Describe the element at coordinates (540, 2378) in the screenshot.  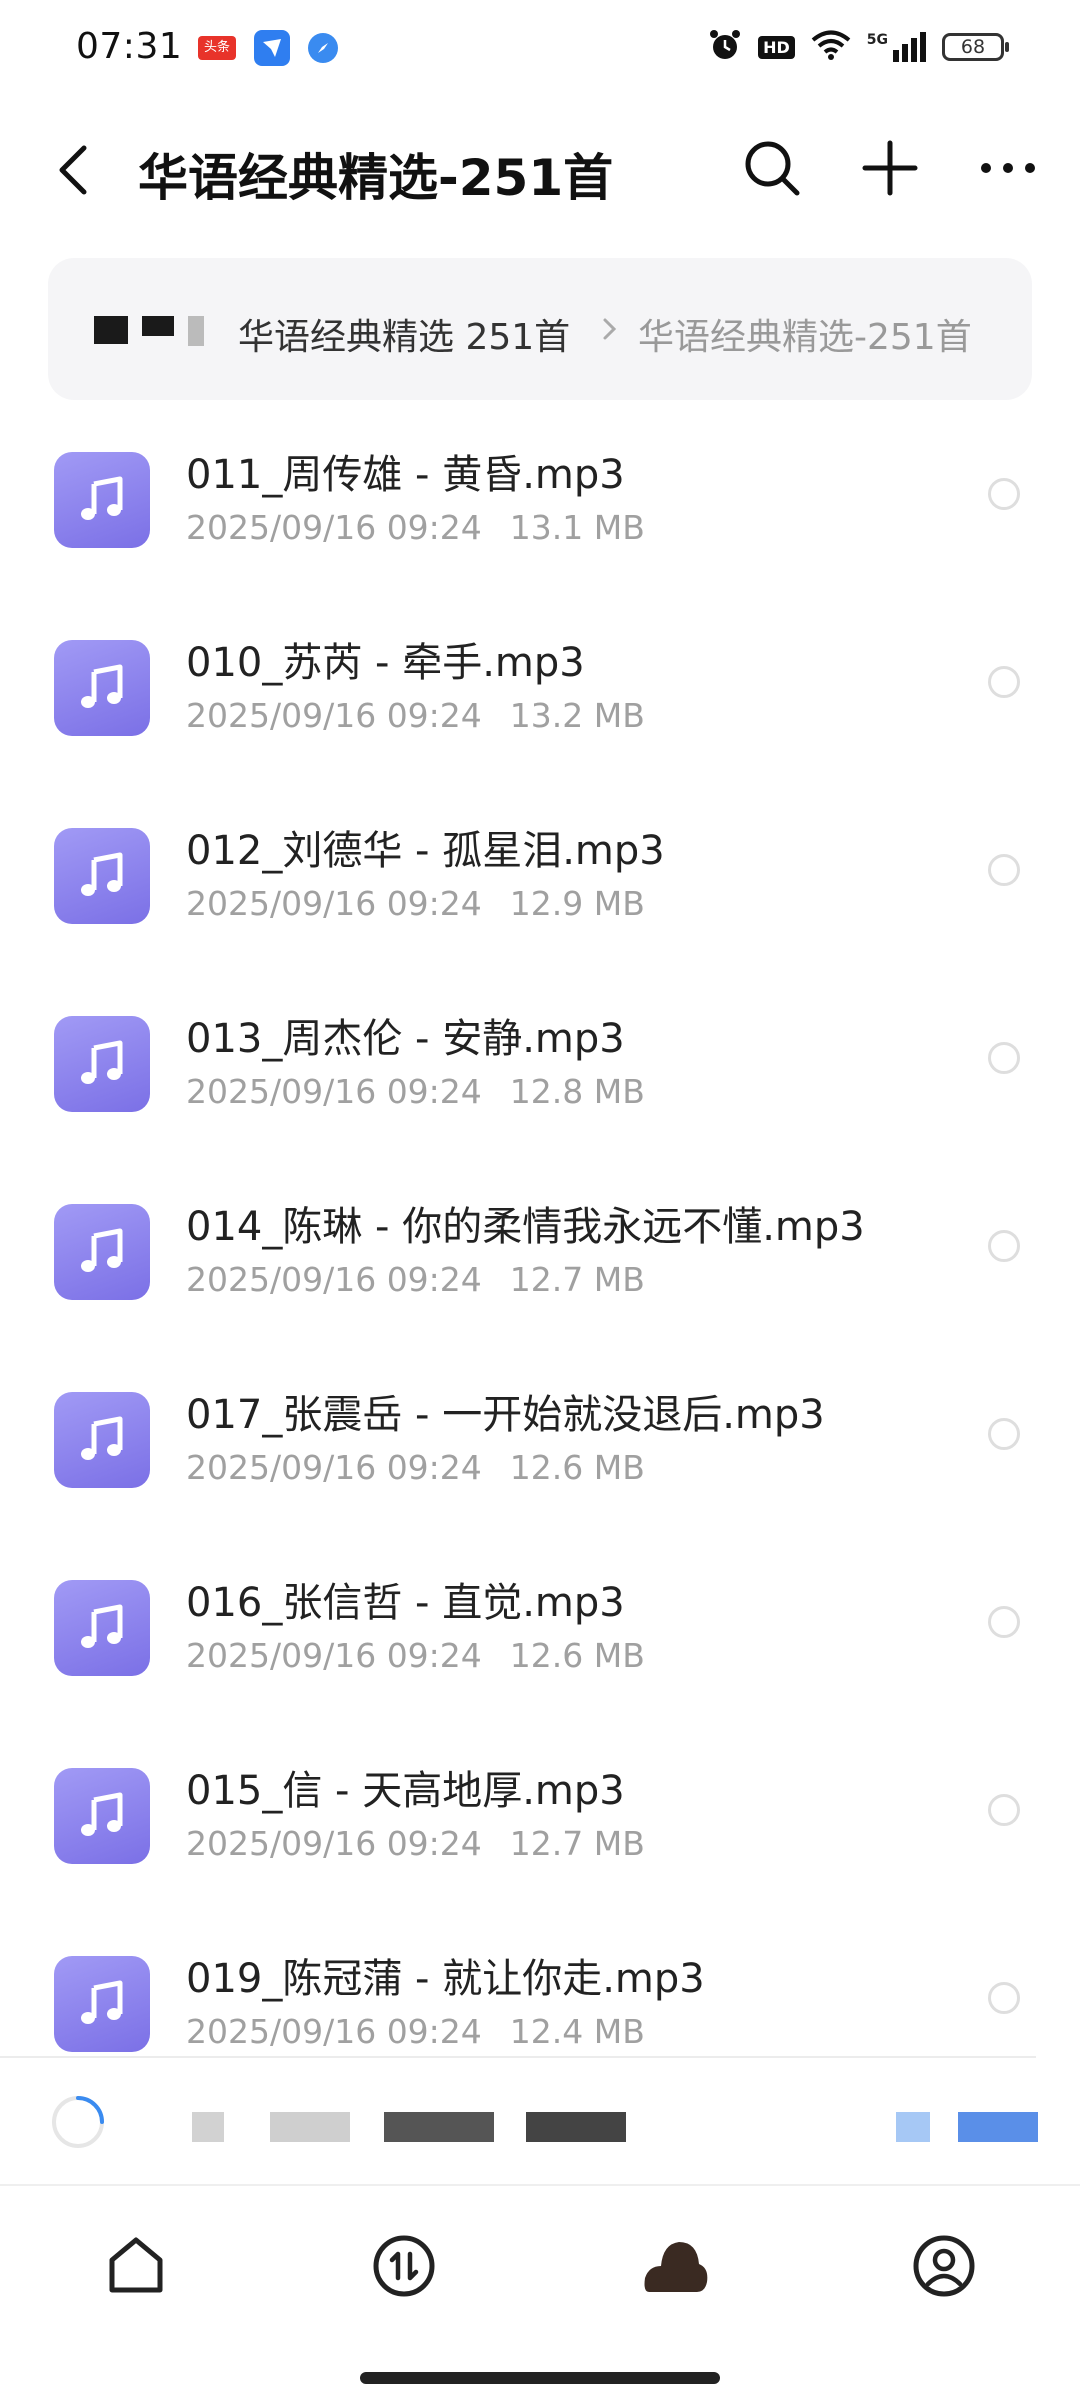
I see `home-indicator` at that location.